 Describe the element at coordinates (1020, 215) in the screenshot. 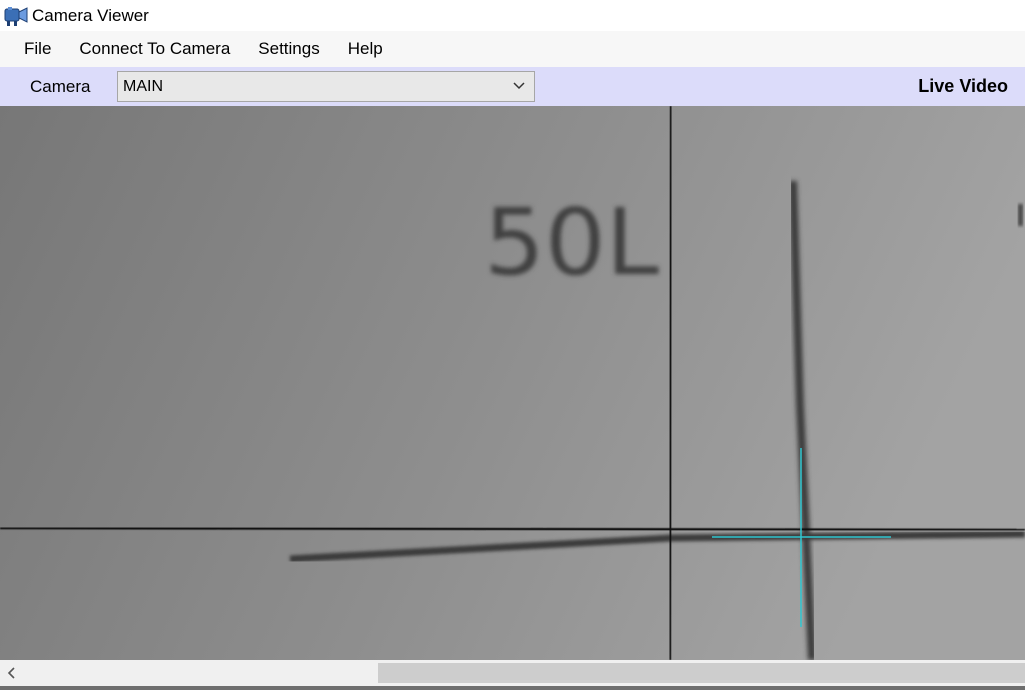

I see `edge-mark` at that location.